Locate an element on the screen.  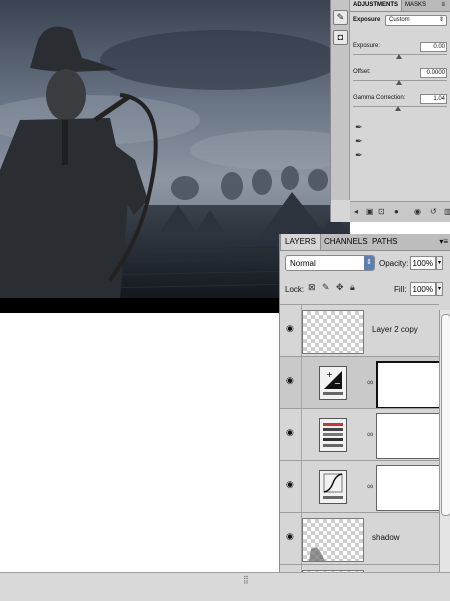
layer-row: ◉ + − ∞ is located at coordinates (361, 382).